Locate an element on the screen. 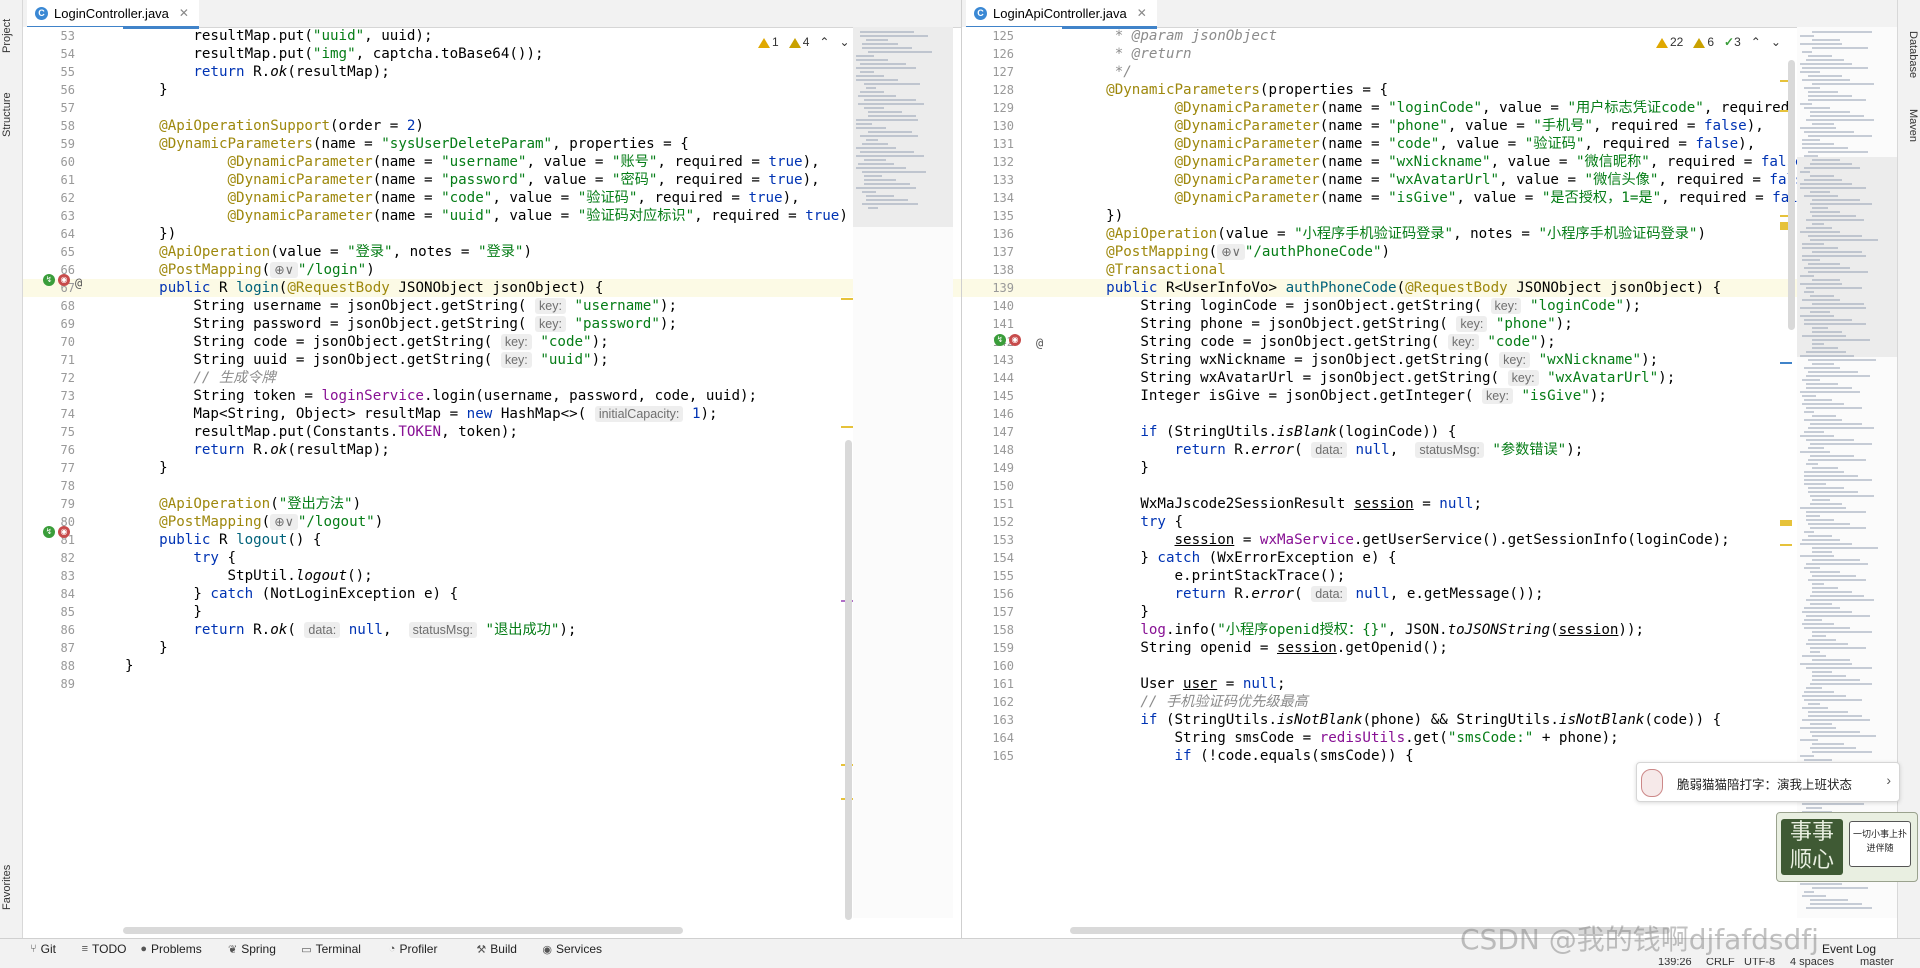 This screenshot has height=968, width=1920. tool-profiler: ◔ Profiler is located at coordinates (413, 949).